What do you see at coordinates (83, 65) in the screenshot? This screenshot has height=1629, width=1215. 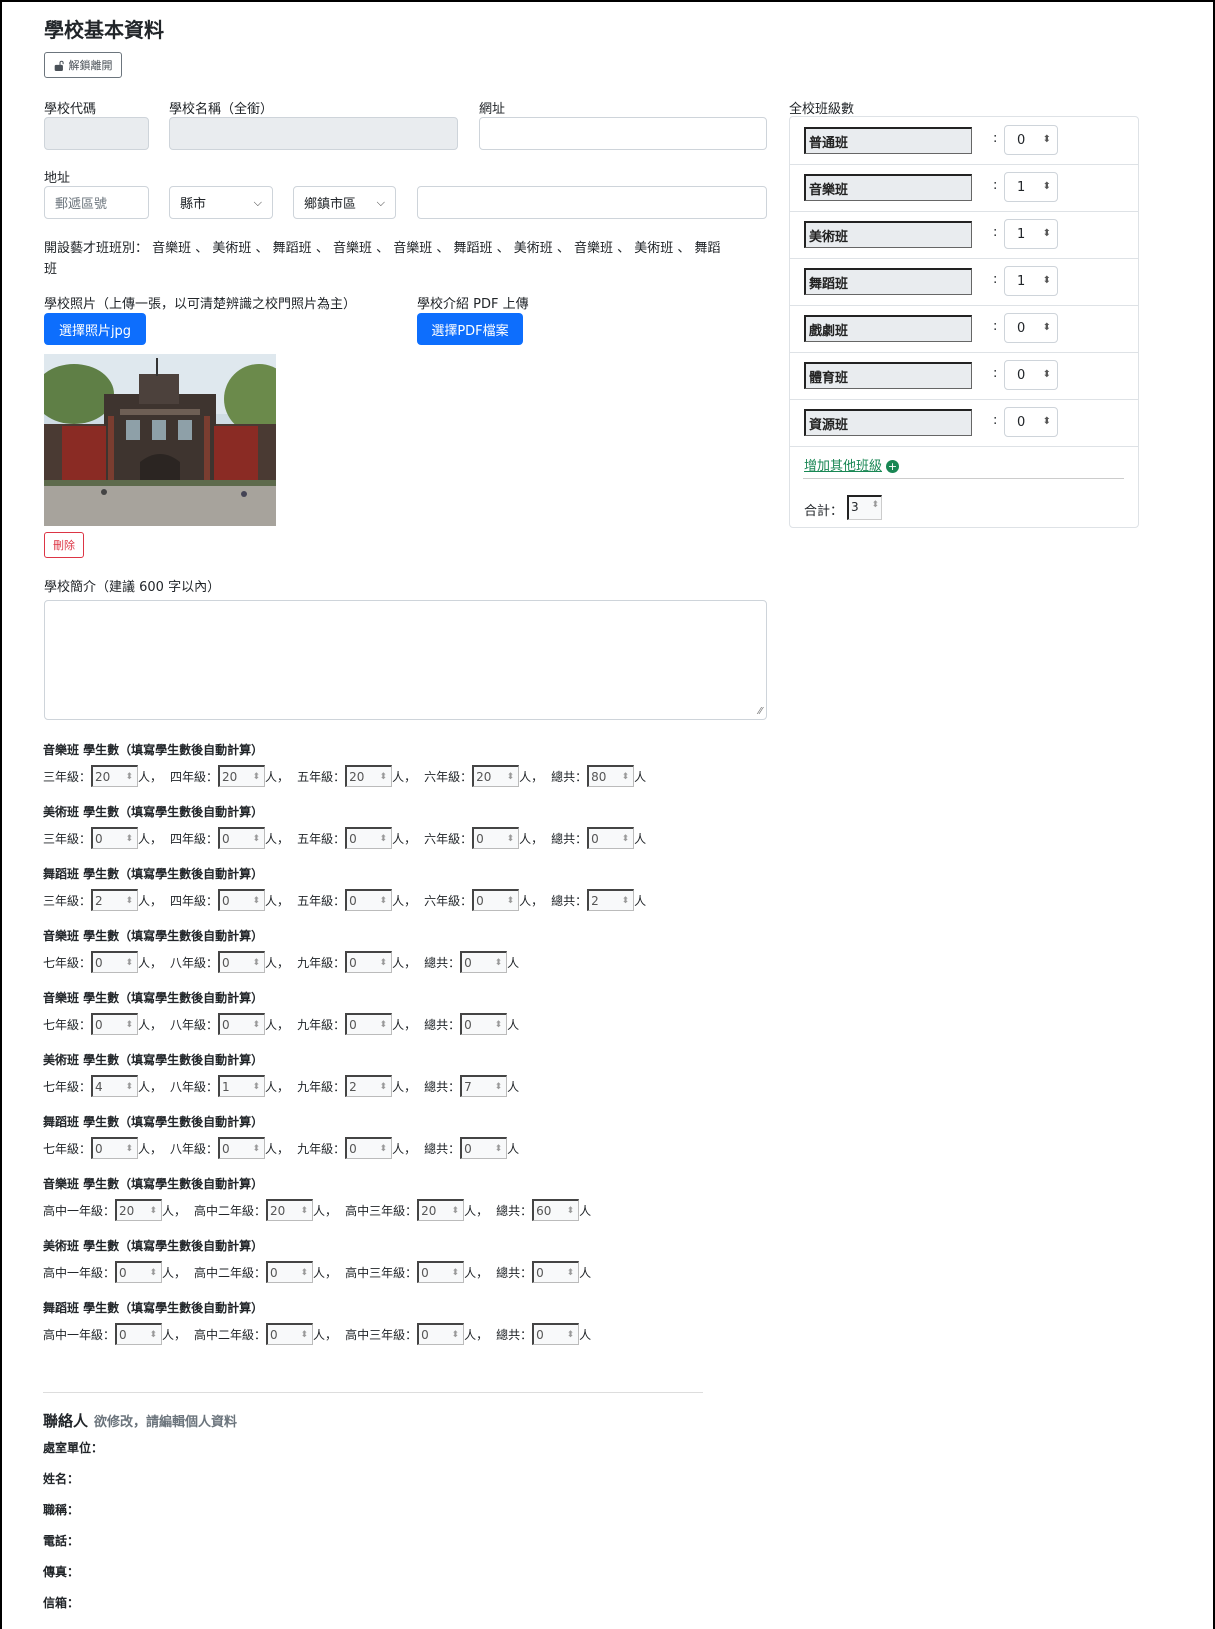 I see `unlock-leave-button: 解鎖離開` at bounding box center [83, 65].